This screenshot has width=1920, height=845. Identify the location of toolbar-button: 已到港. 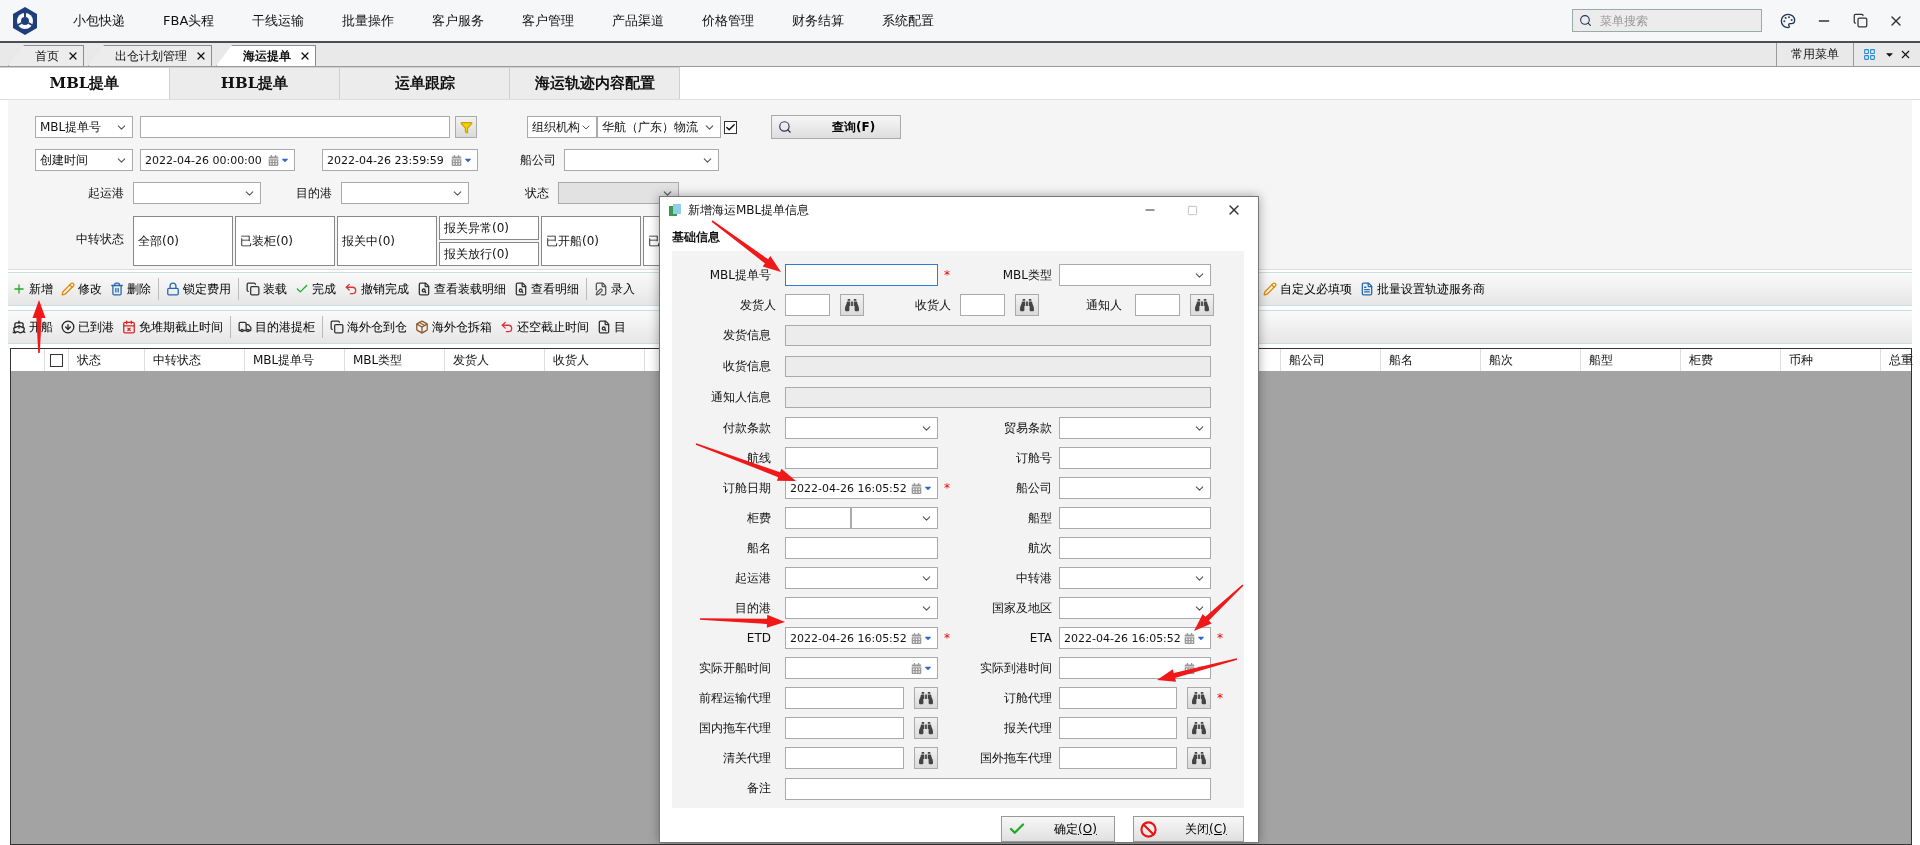
(87, 327).